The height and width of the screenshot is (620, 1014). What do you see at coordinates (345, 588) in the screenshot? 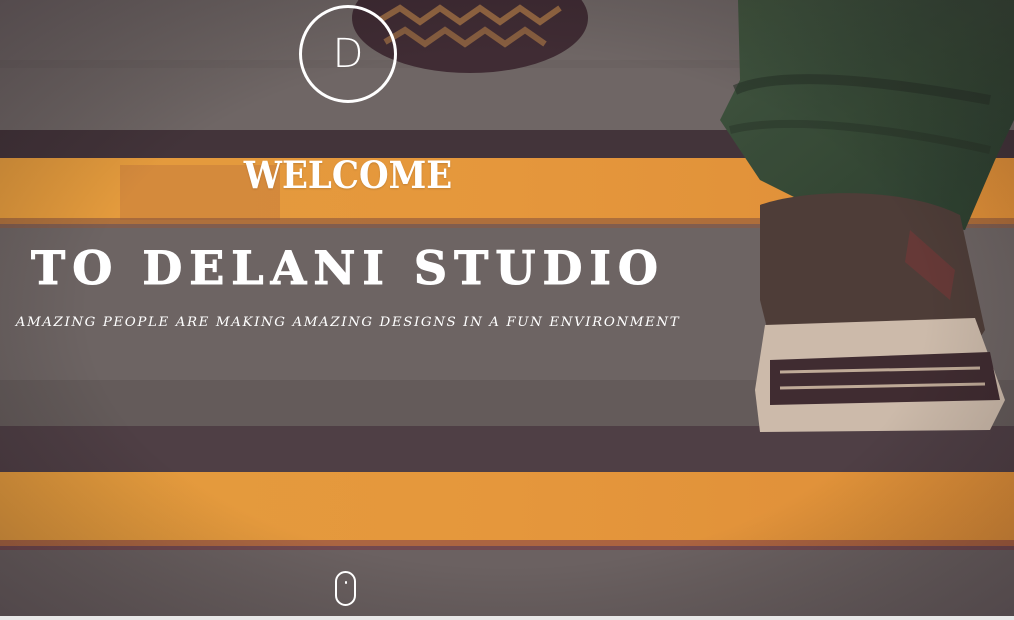
I see `mouse-scroll-icon` at bounding box center [345, 588].